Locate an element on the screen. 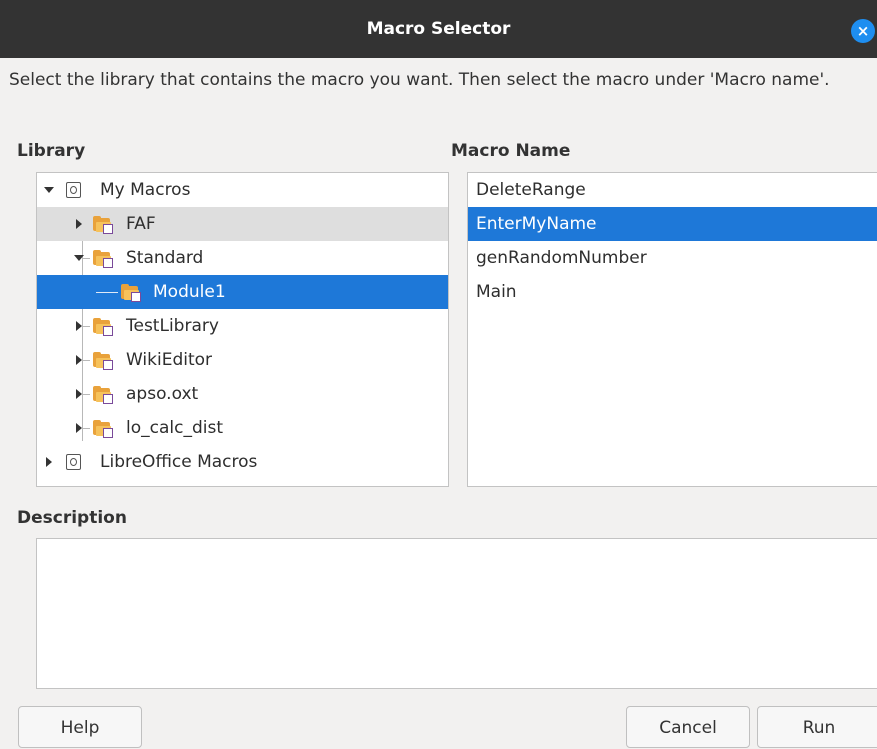 The image size is (877, 749). macro-item-entermyname: EnterMyName is located at coordinates (672, 224).